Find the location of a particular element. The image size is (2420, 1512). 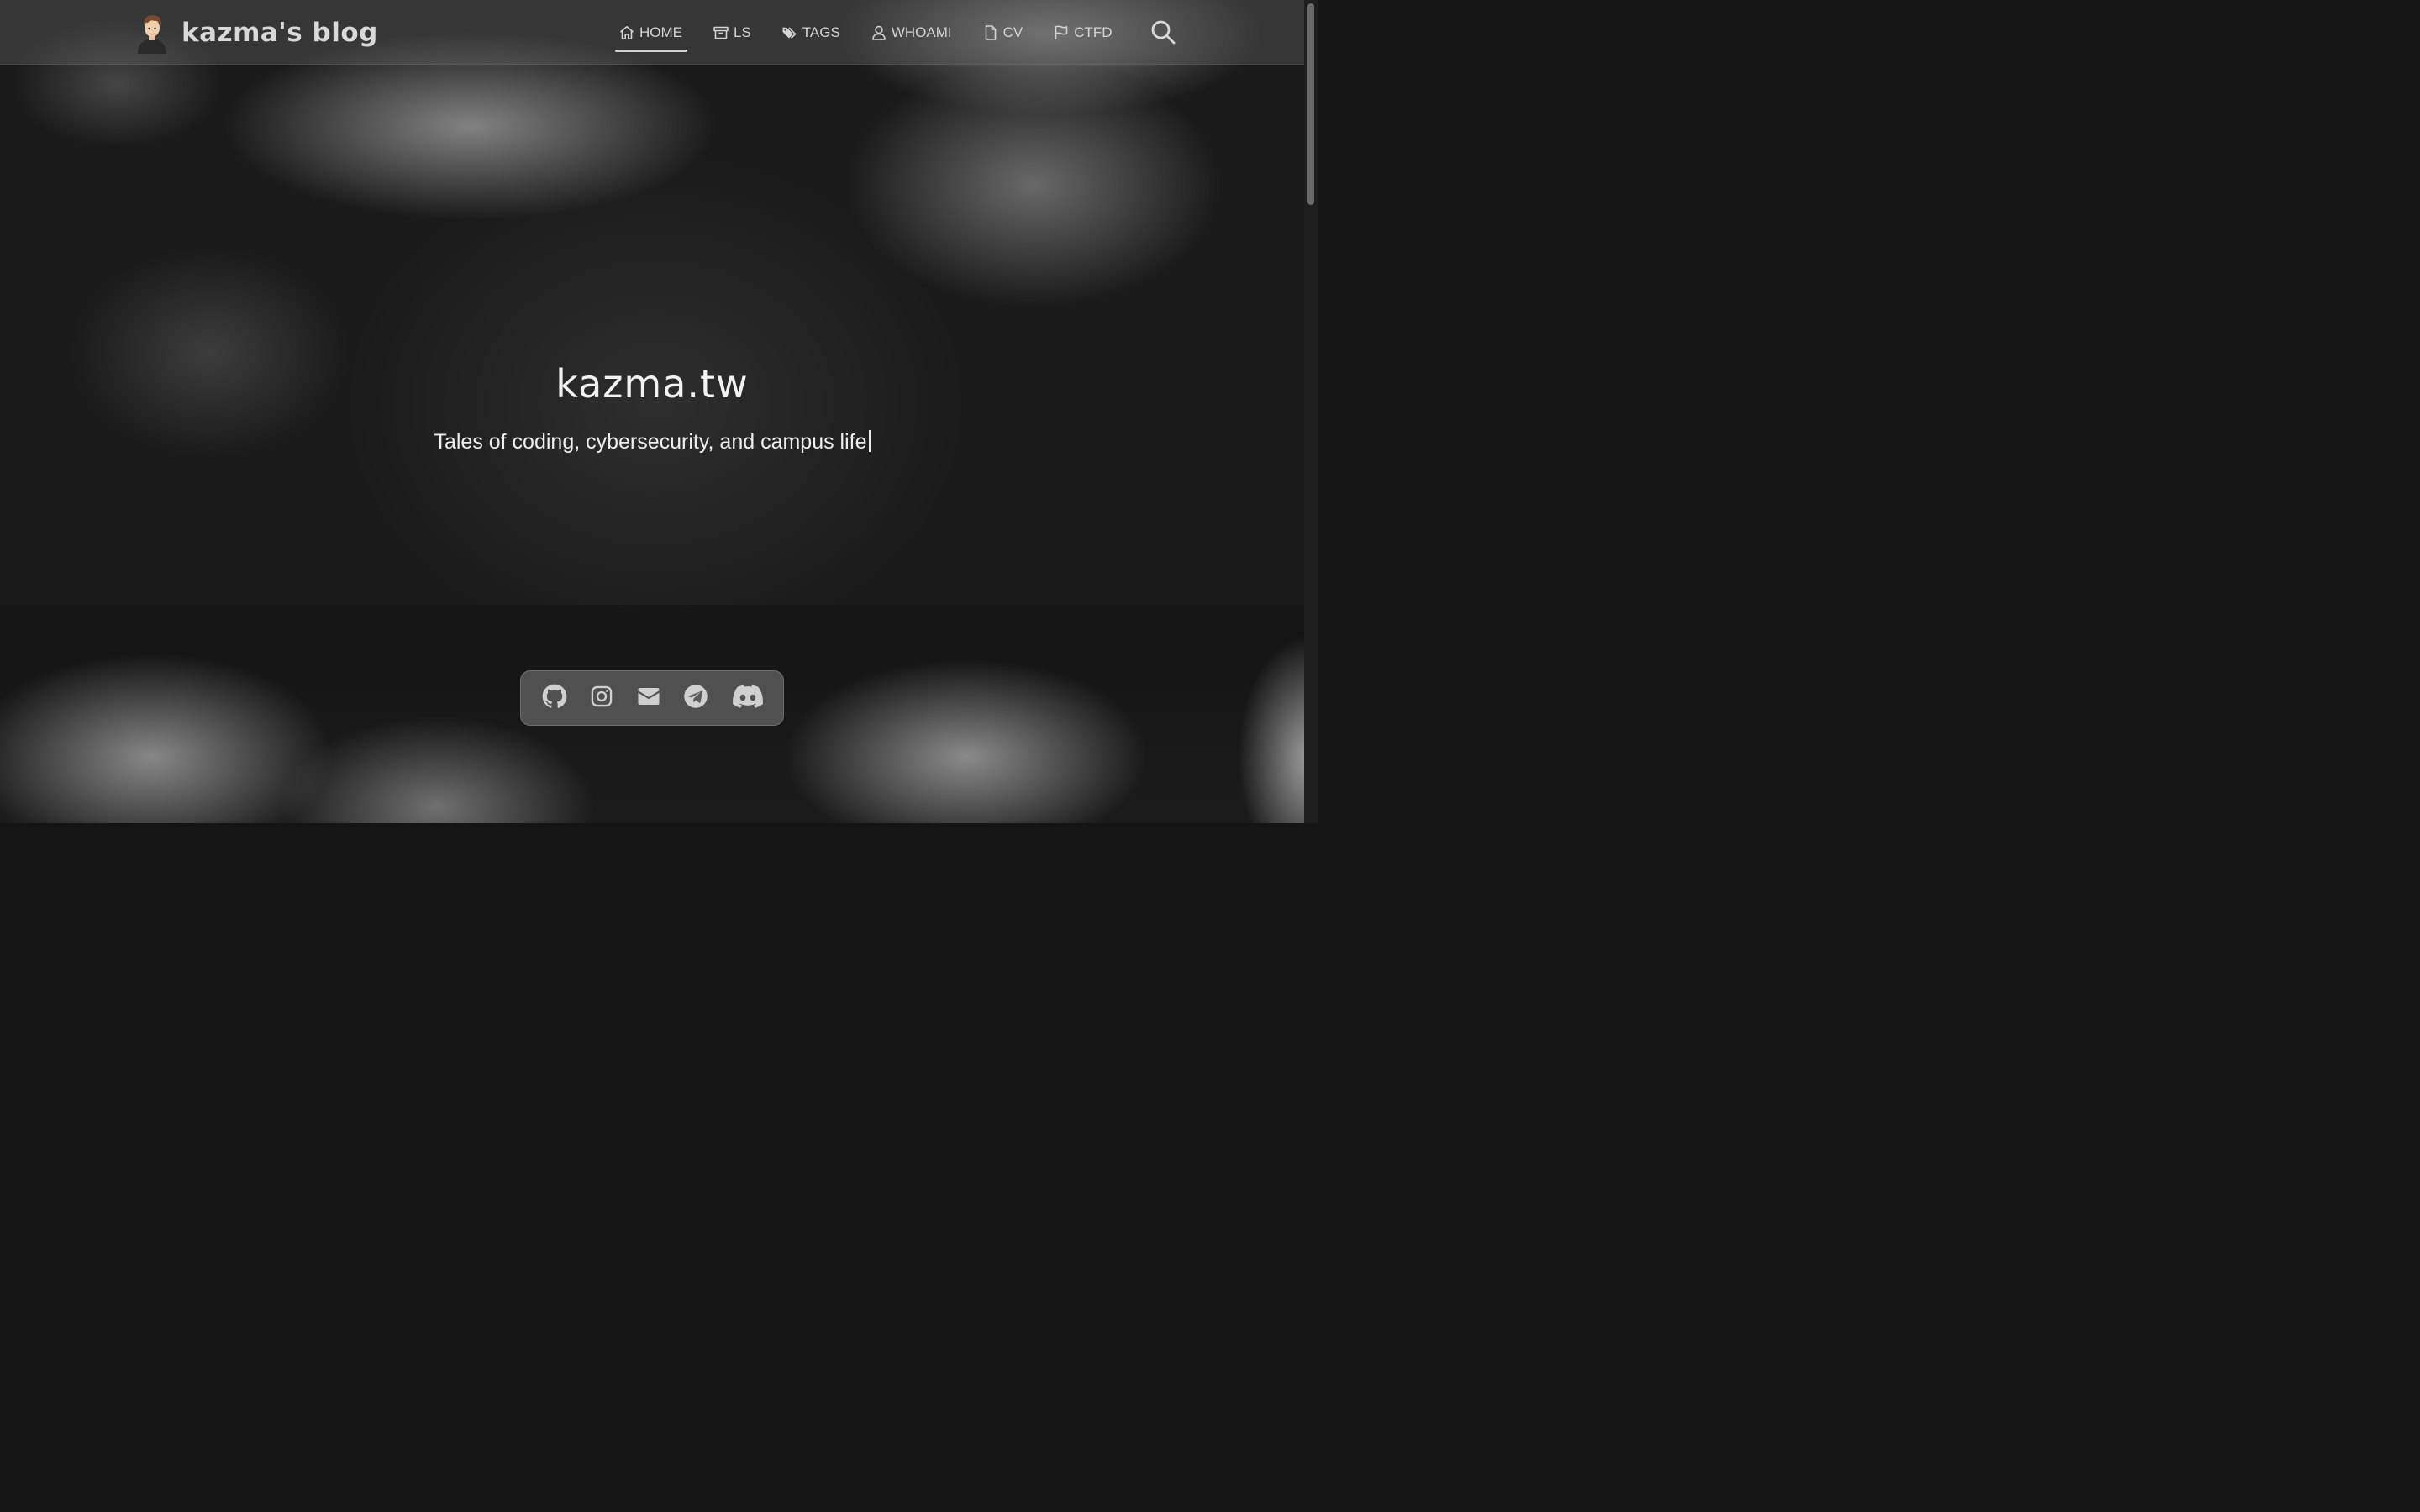

nav-item-ctfd: CTFD is located at coordinates (1083, 32).